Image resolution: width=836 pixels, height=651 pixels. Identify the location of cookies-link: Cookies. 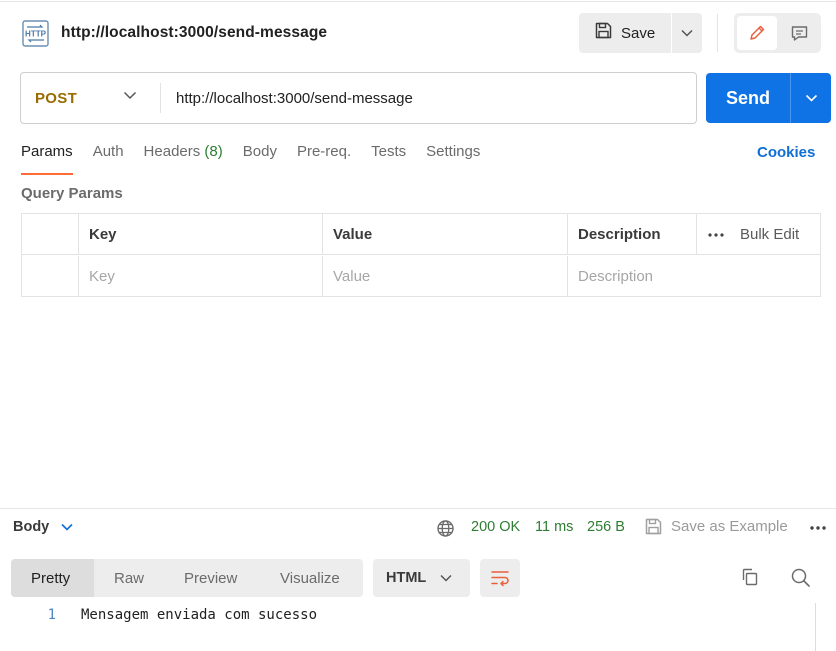
(786, 152).